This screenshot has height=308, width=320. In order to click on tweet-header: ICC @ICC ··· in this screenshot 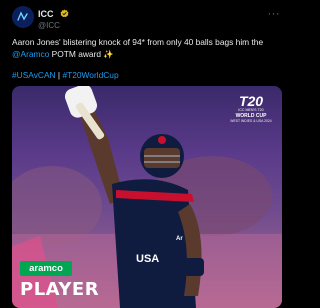, I will do `click(146, 18)`.